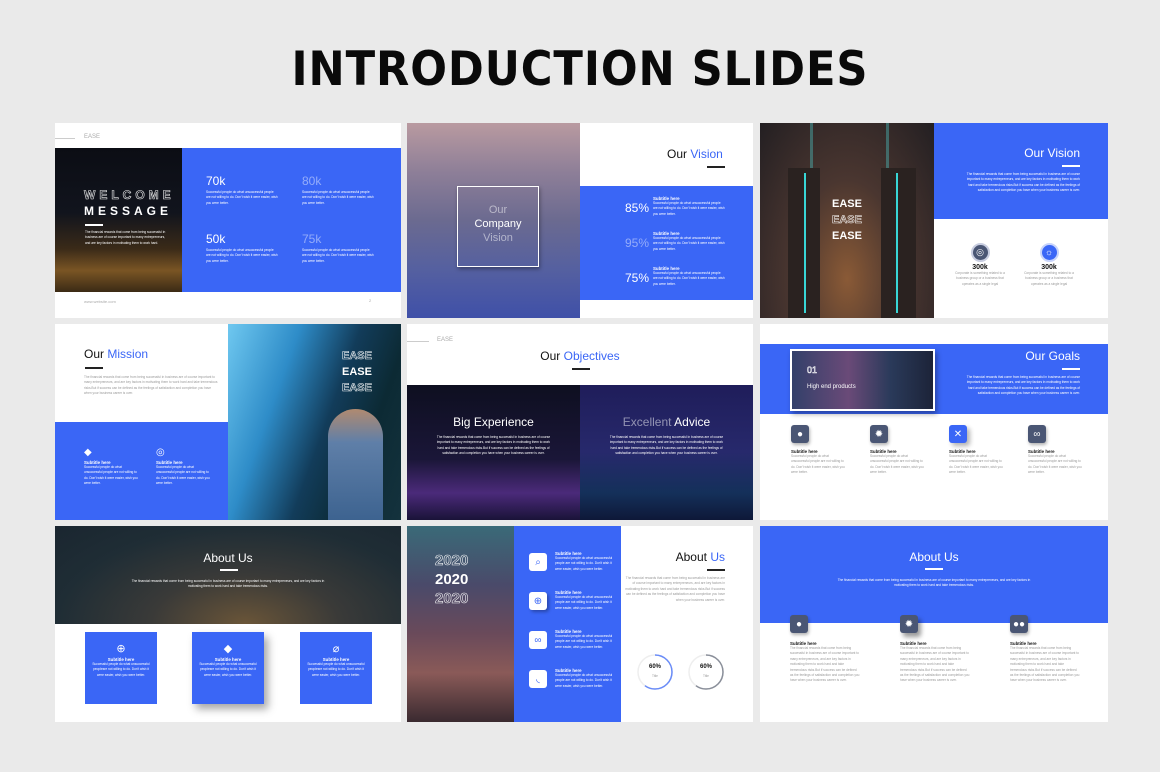 The image size is (1160, 772). What do you see at coordinates (460, 624) in the screenshot?
I see `street-photo: 2020 2020 2020` at bounding box center [460, 624].